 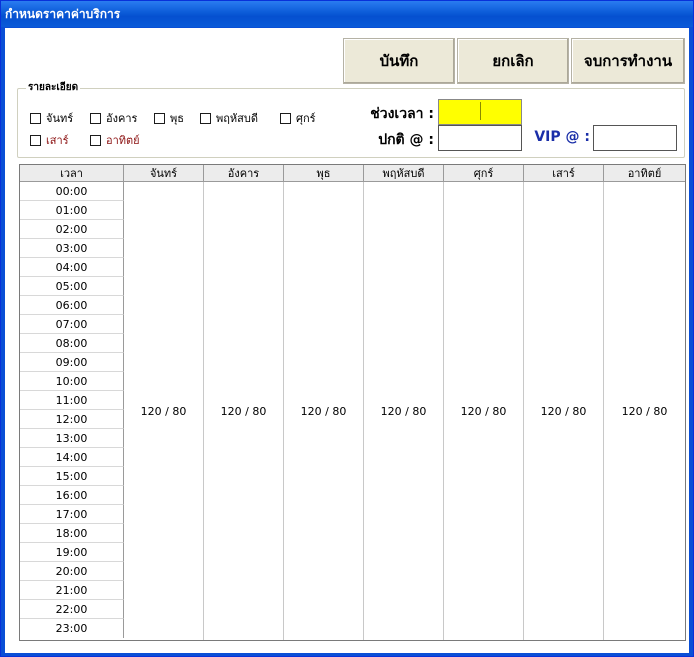 What do you see at coordinates (72, 305) in the screenshot?
I see `hour-cell: 06:00` at bounding box center [72, 305].